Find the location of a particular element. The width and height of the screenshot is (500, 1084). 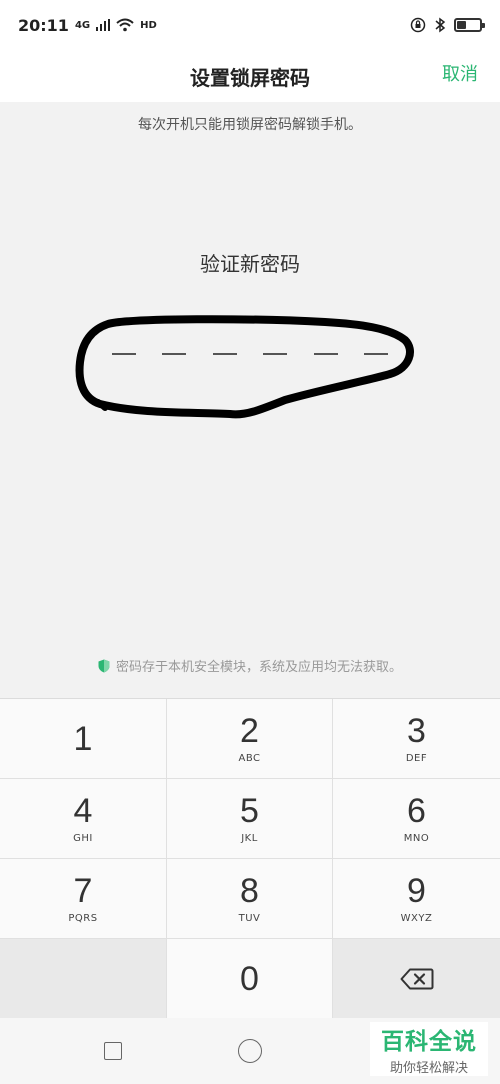

backspace-icon is located at coordinates (416, 978).